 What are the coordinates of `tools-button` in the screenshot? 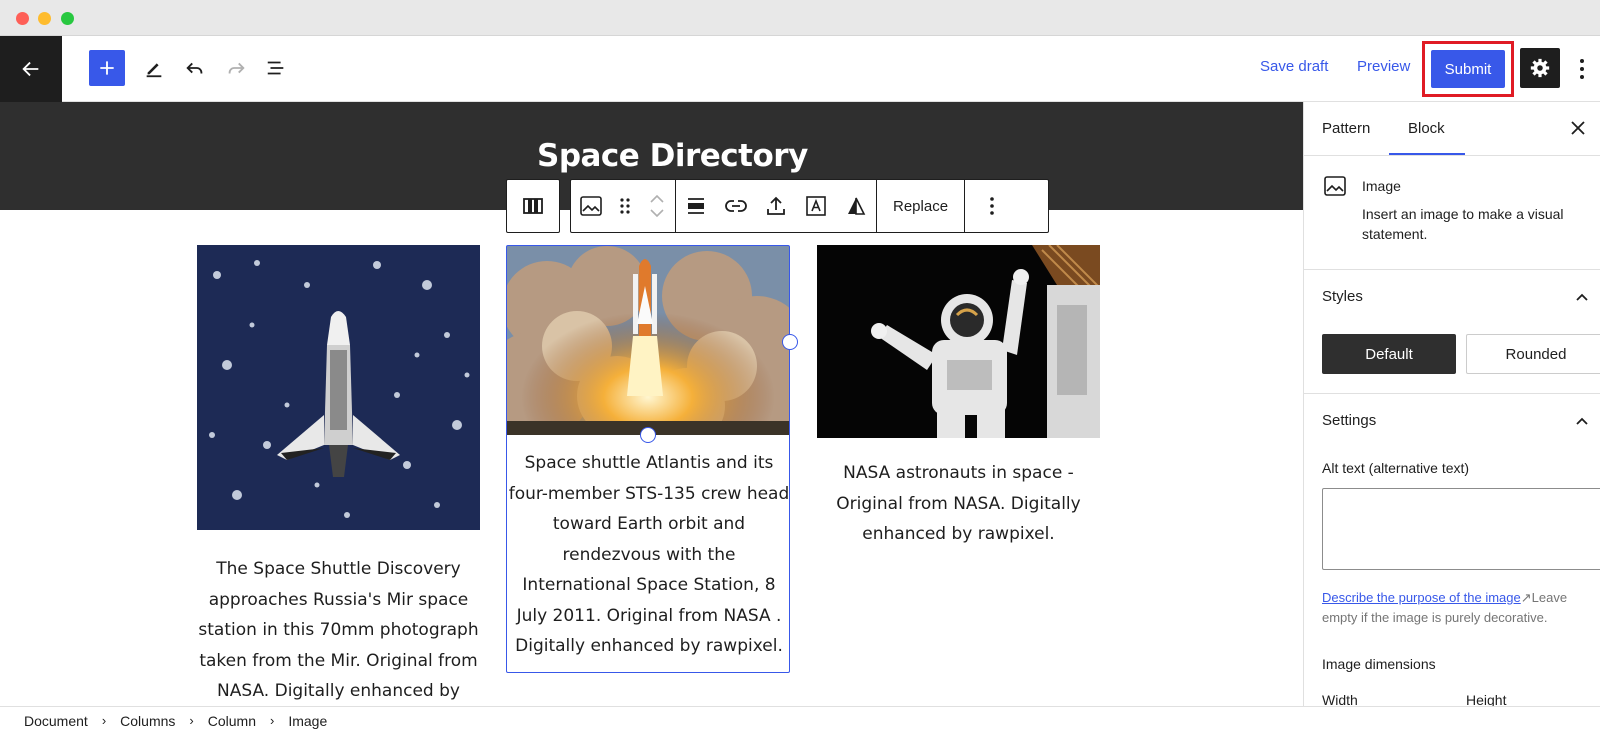 It's located at (154, 68).